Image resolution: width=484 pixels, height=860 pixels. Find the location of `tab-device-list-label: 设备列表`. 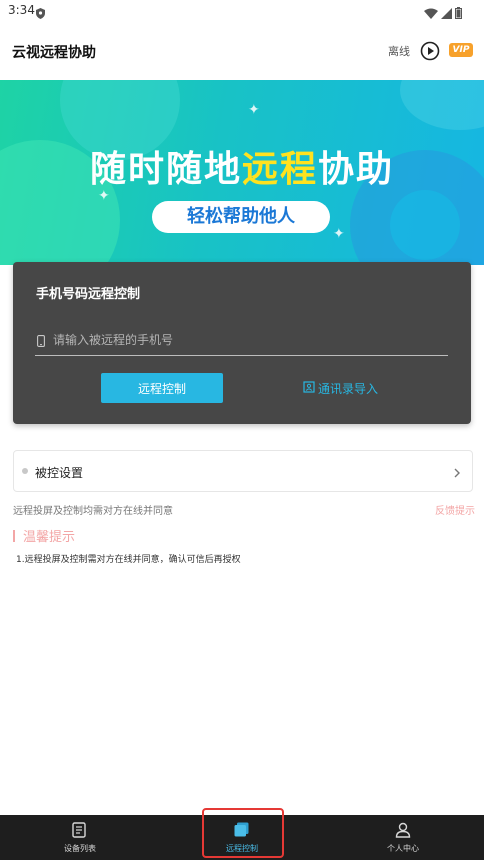

tab-device-list-label: 设备列表 is located at coordinates (80, 848).